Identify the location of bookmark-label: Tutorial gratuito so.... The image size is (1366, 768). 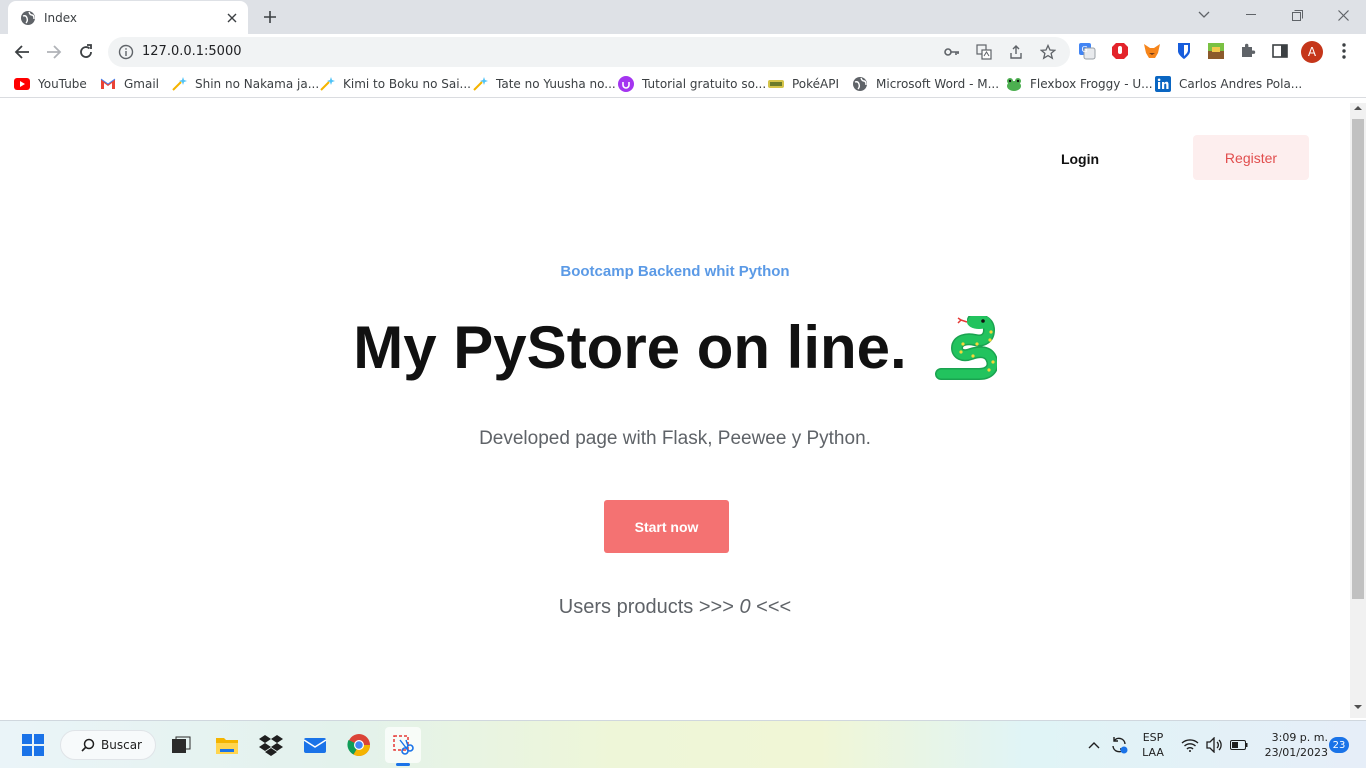
(704, 84).